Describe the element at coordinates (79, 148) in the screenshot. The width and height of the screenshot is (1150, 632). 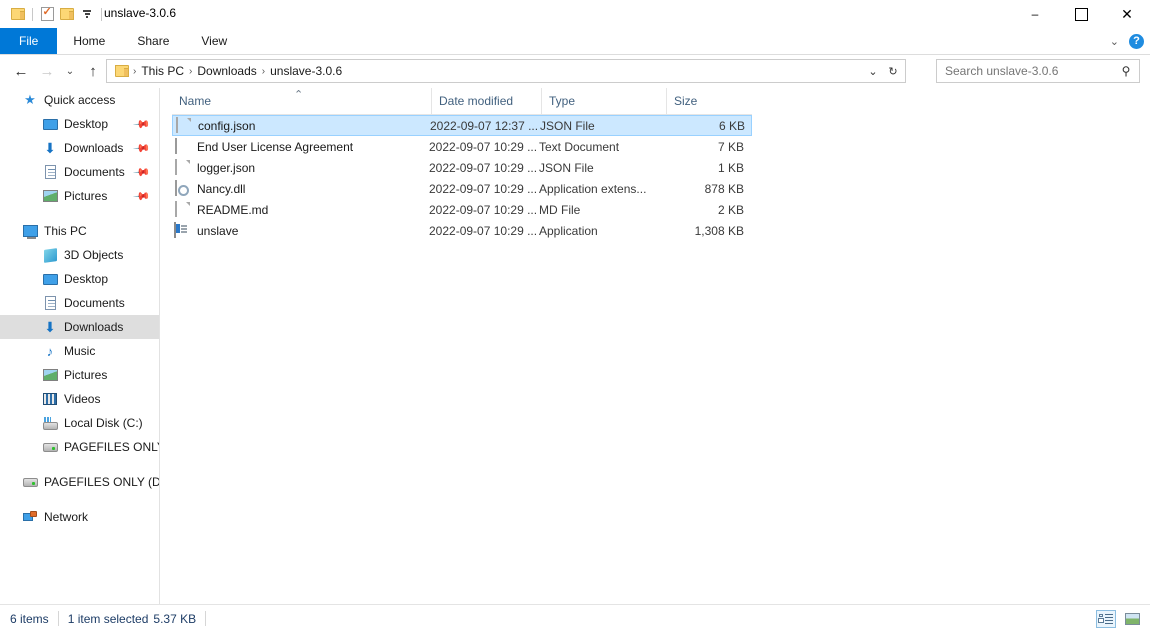
I see `sidebar-item-downloads-qa: ⬇ Downloads 📌` at that location.